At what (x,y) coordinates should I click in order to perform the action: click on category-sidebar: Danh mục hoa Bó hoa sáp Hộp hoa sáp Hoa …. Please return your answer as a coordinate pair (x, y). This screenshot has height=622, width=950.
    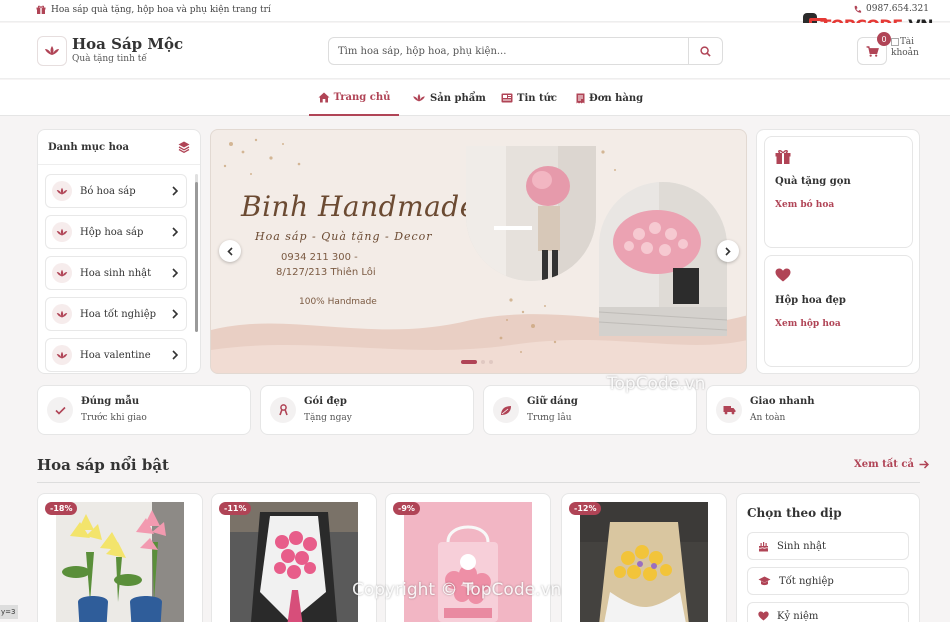
    Looking at the image, I should click on (119, 251).